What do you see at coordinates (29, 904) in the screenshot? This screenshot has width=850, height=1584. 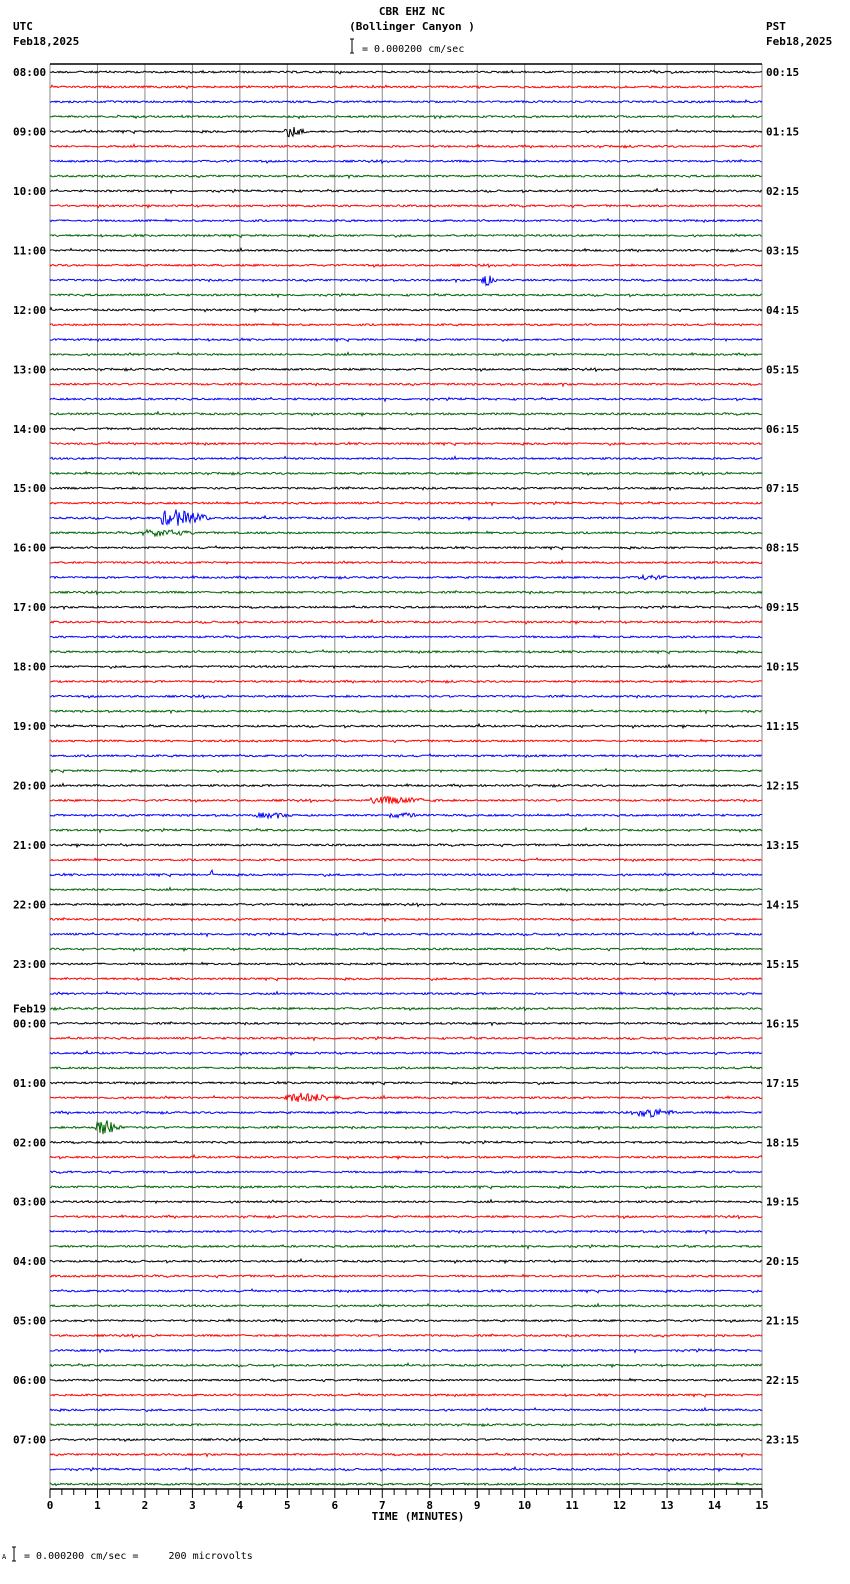 I see `utc-hour-label: 22:00` at bounding box center [29, 904].